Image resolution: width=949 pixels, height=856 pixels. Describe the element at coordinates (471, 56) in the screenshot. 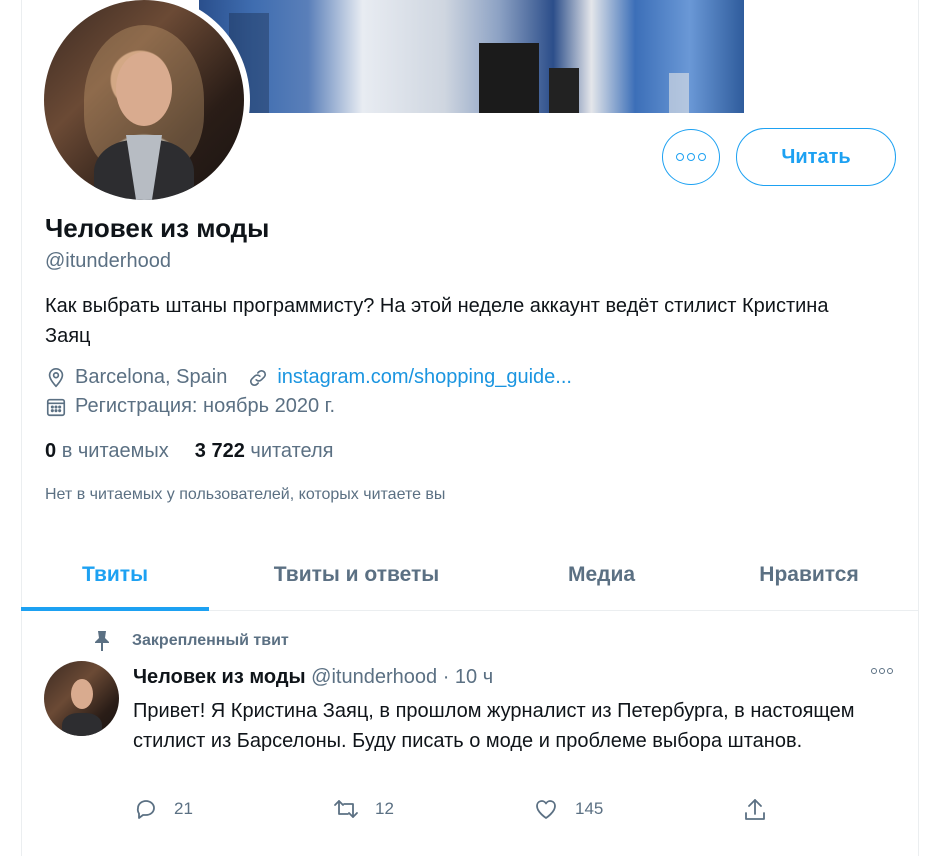

I see `profile-banner-image` at that location.